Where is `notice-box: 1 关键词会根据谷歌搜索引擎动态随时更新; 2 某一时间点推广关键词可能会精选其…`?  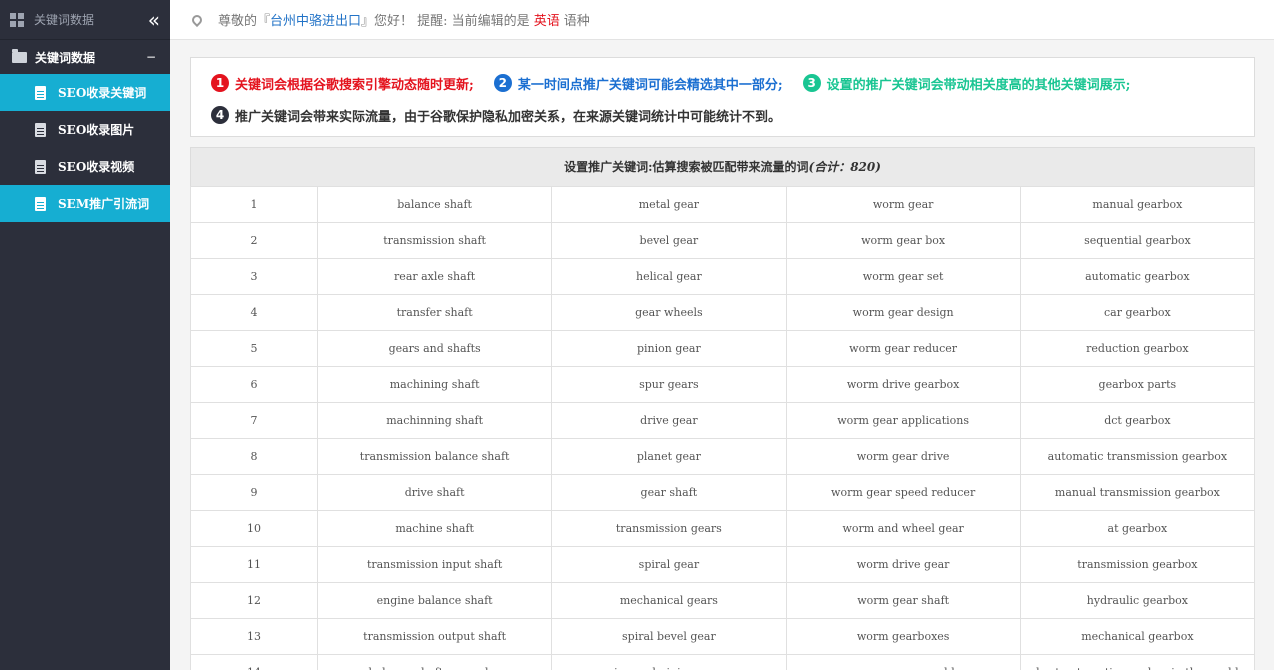 notice-box: 1 关键词会根据谷歌搜索引擎动态随时更新; 2 某一时间点推广关键词可能会精选其… is located at coordinates (722, 97).